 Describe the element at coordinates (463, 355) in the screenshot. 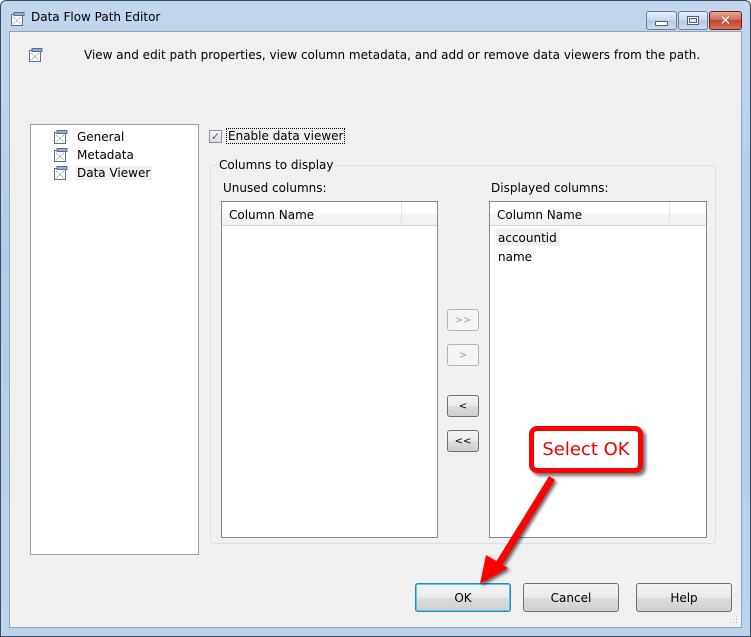

I see `add-column-button: >` at that location.